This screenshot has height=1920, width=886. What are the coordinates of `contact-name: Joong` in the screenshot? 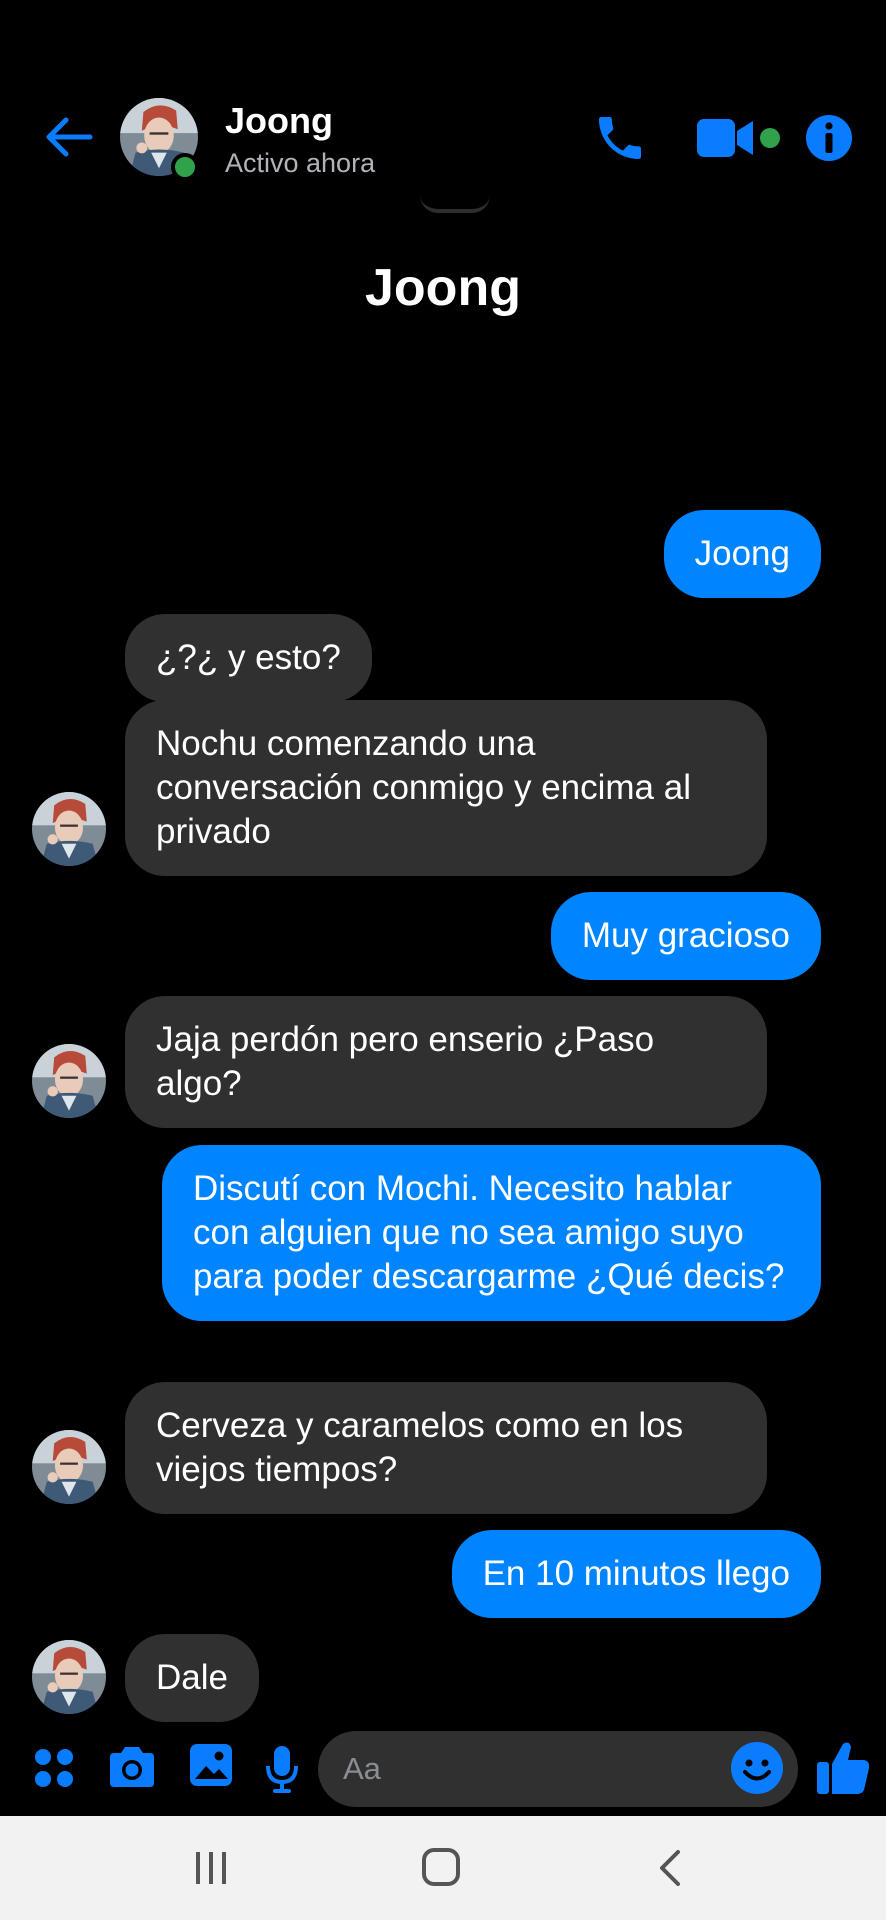 It's located at (279, 121).